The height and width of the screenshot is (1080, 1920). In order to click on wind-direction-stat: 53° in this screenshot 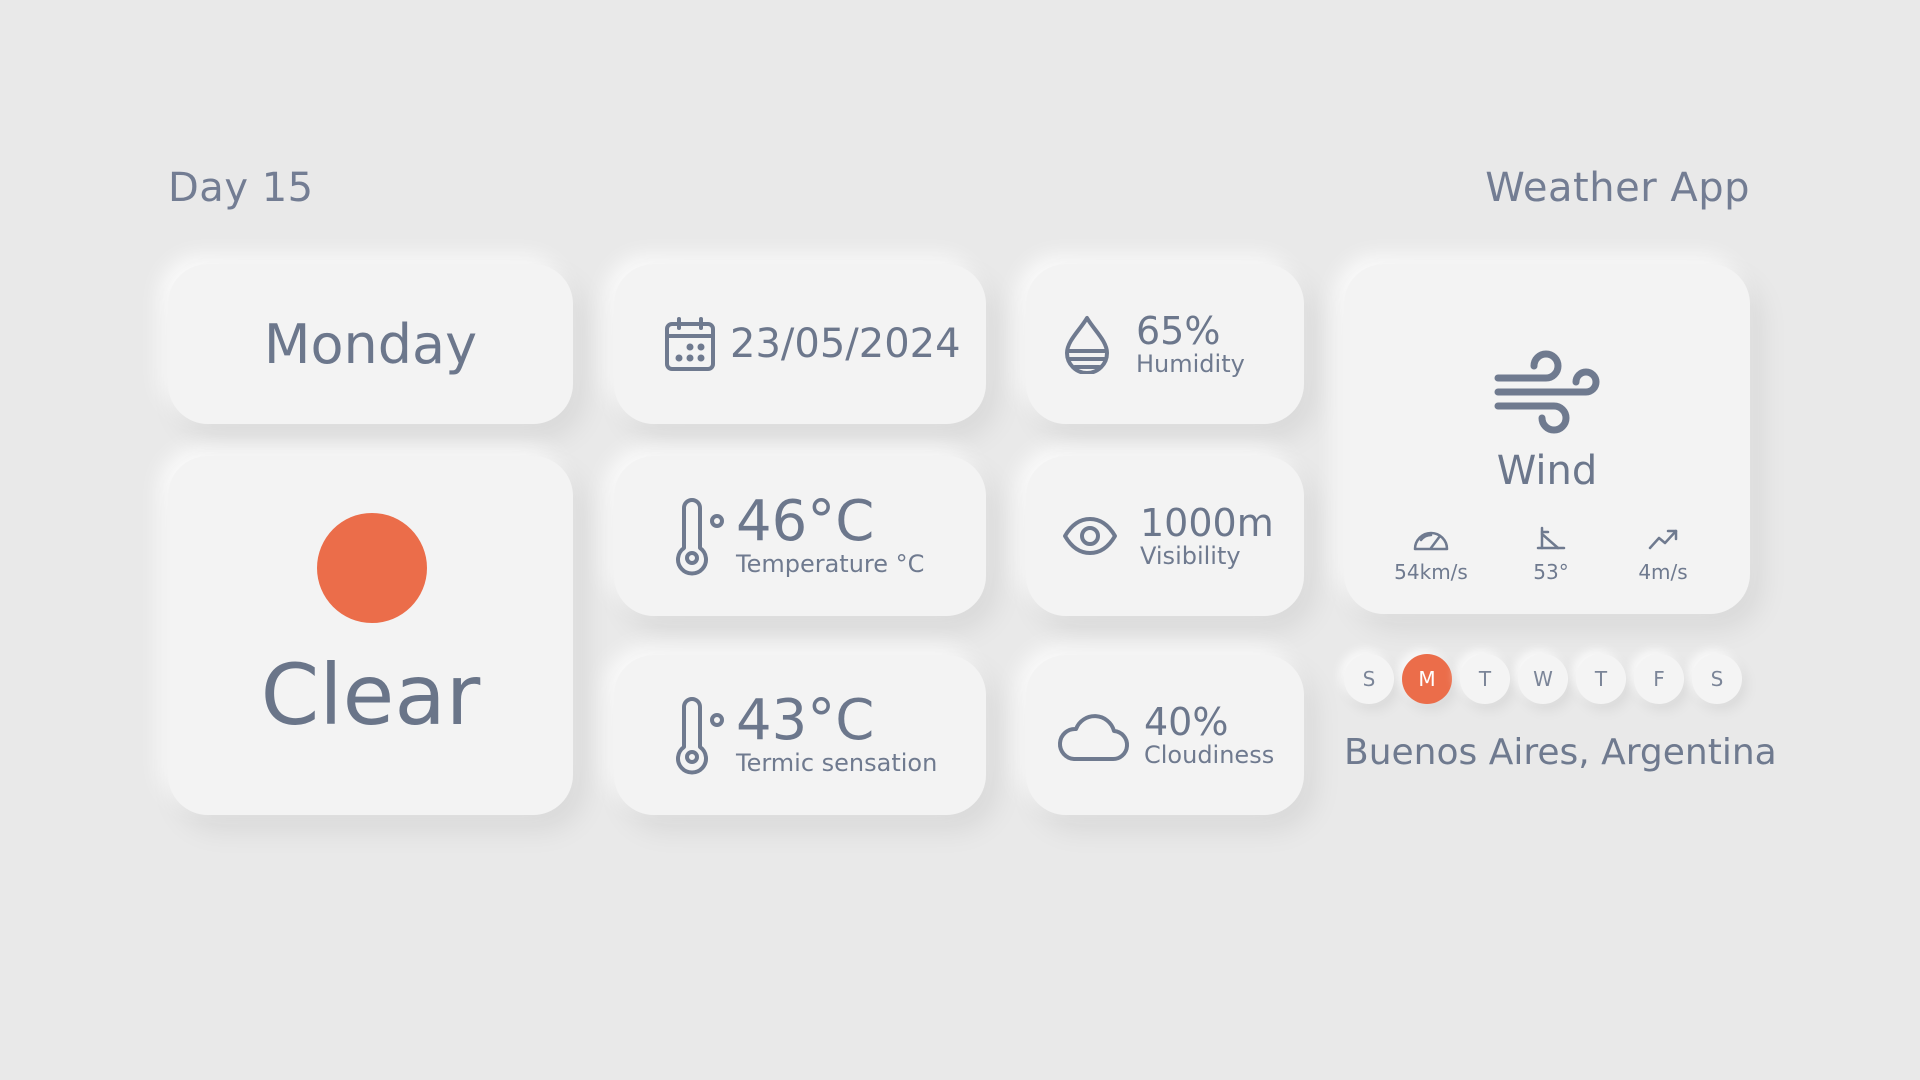, I will do `click(1551, 555)`.